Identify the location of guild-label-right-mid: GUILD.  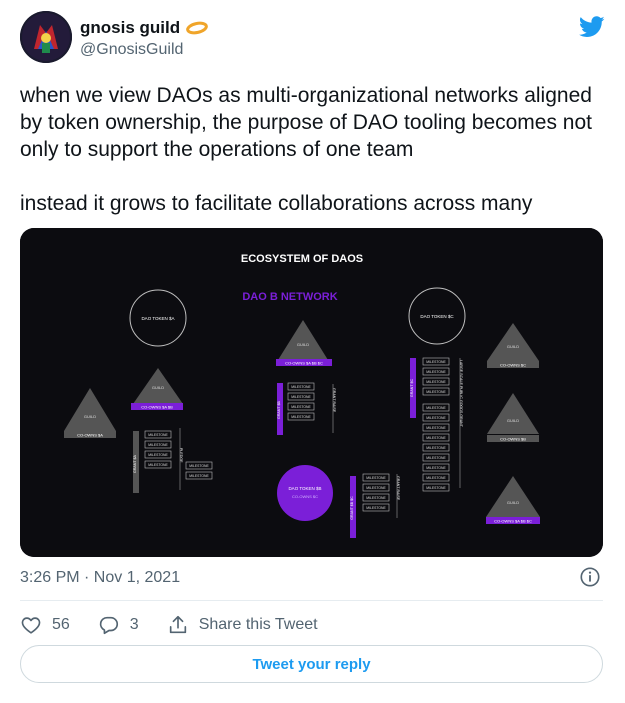
(513, 420).